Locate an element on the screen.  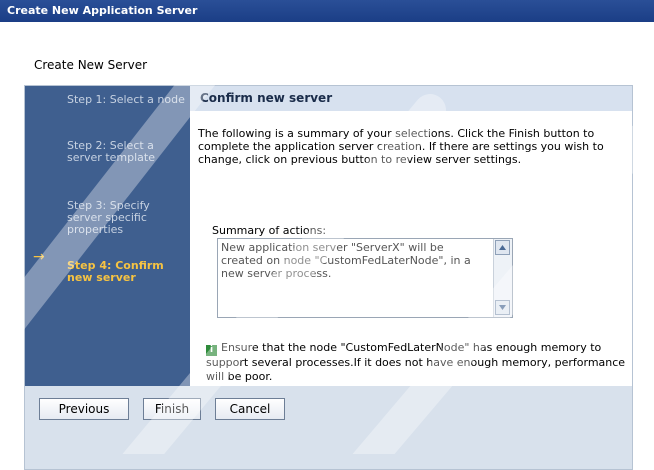
right-arrow-icon: → is located at coordinates (39, 257).